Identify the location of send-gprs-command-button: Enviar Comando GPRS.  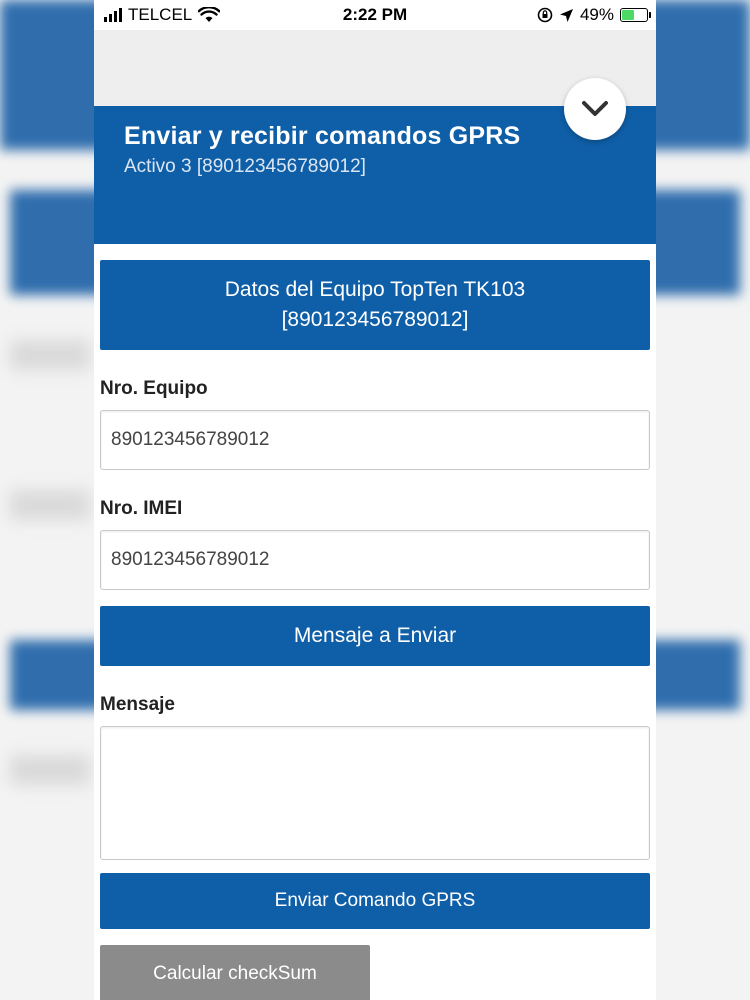
(375, 901).